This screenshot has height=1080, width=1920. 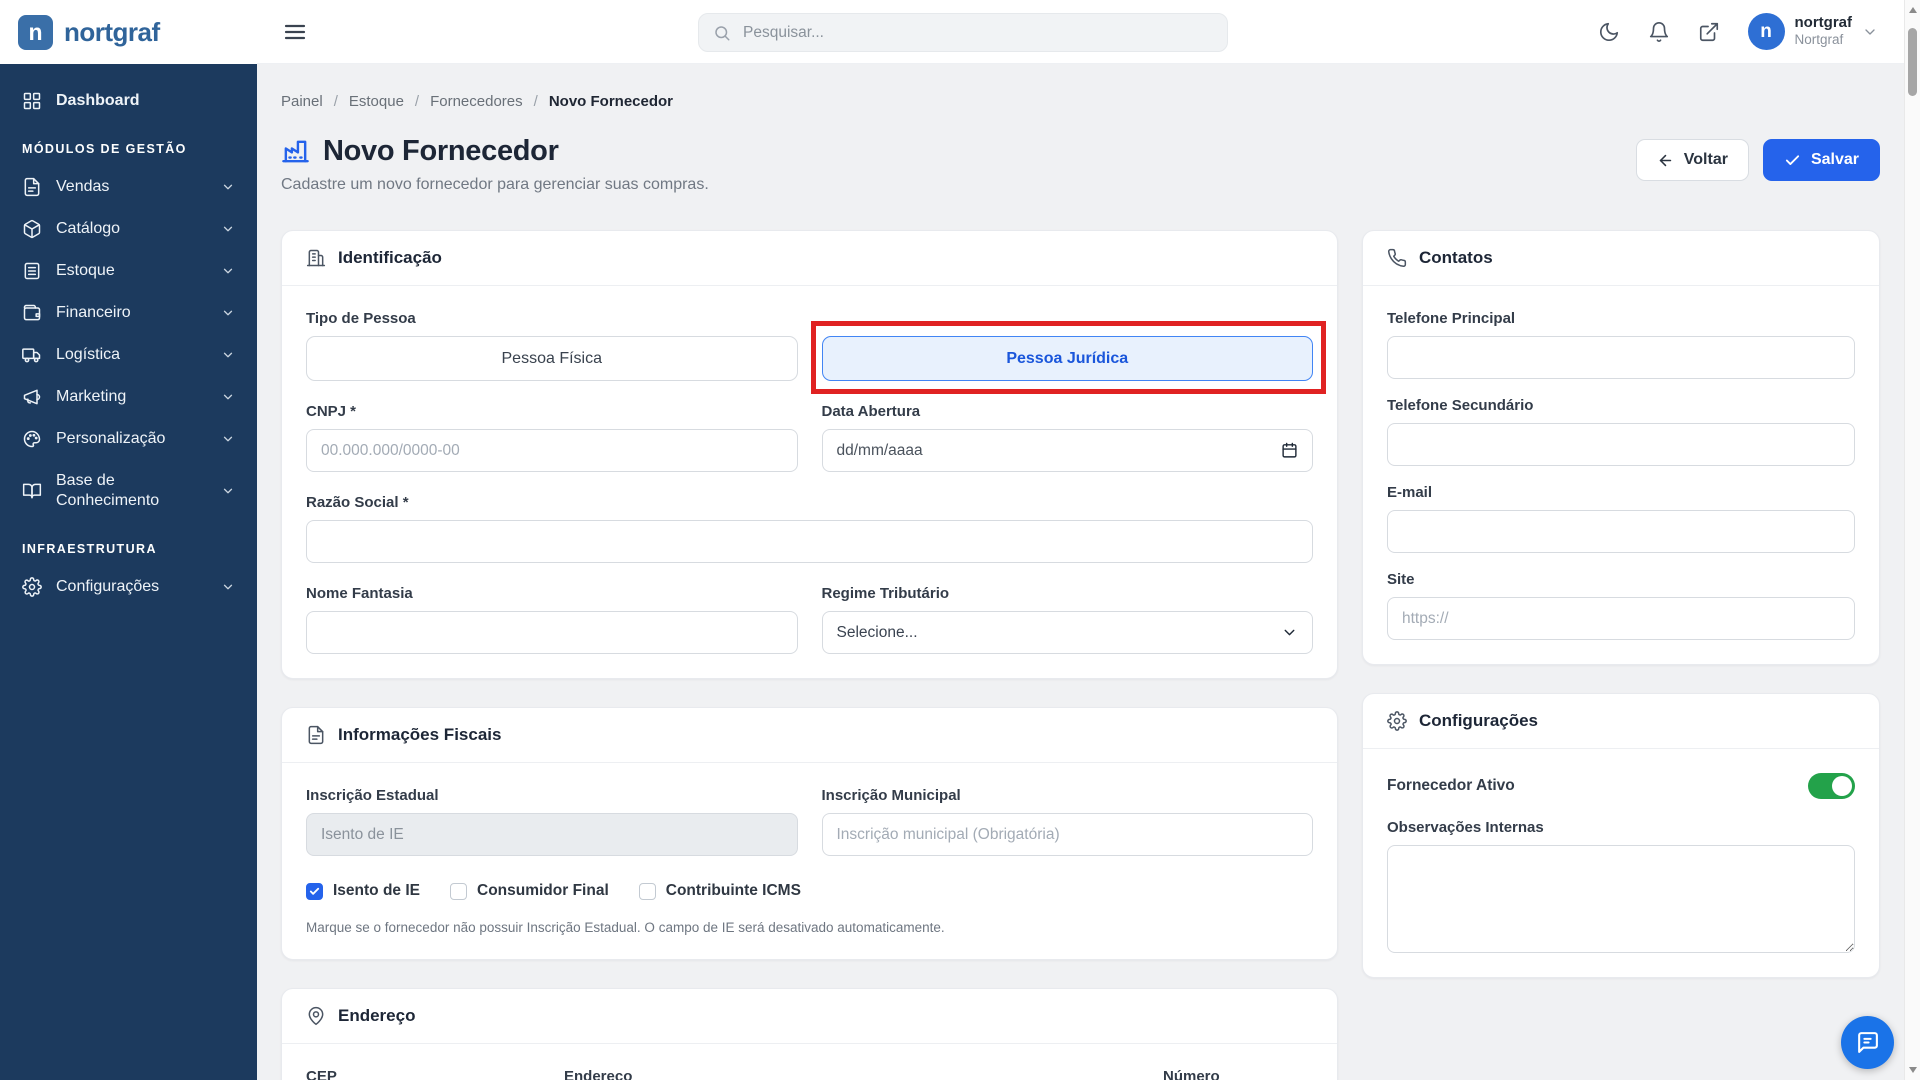 What do you see at coordinates (128, 355) in the screenshot?
I see `sidebar-item-logistica: Logística` at bounding box center [128, 355].